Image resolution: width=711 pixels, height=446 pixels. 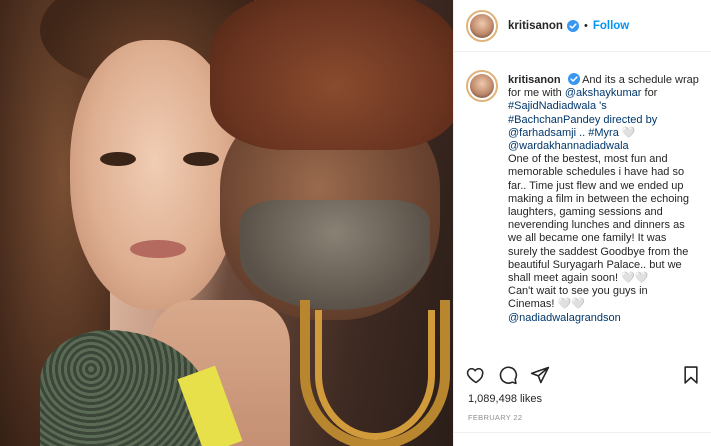 I want to click on hashtag-sajidnadiadwala: #SajidNadiadwala 's, so click(x=557, y=106).